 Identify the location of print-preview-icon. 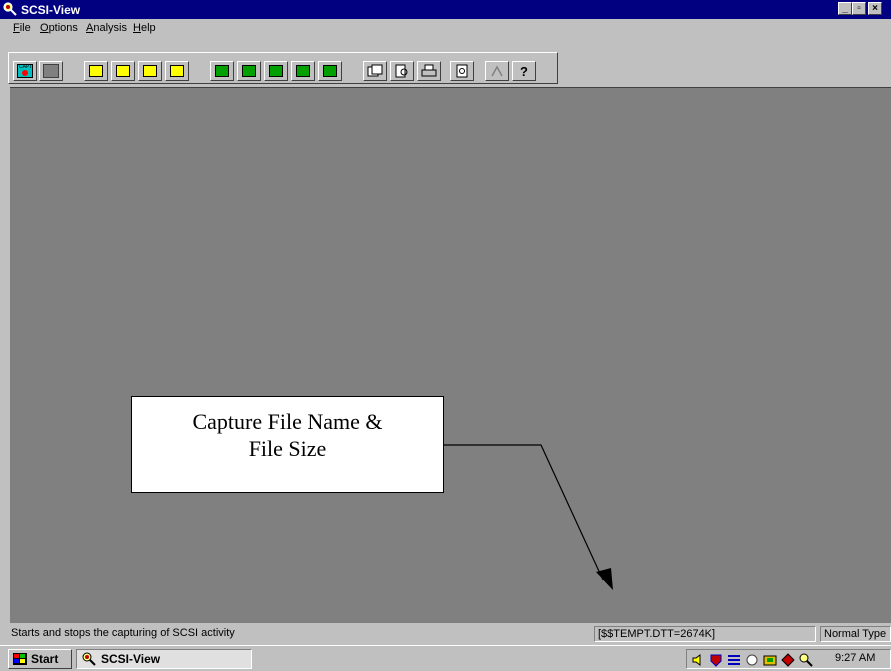
(462, 71).